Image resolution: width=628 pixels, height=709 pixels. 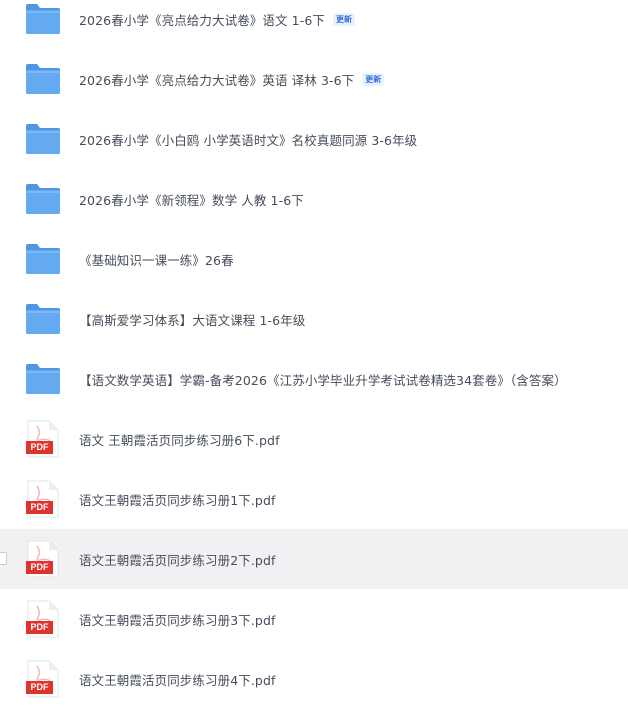 I want to click on folder-row: 2026春小学《小白鸥 小学英语时文》名校真题同源 3-6年级, so click(x=314, y=139).